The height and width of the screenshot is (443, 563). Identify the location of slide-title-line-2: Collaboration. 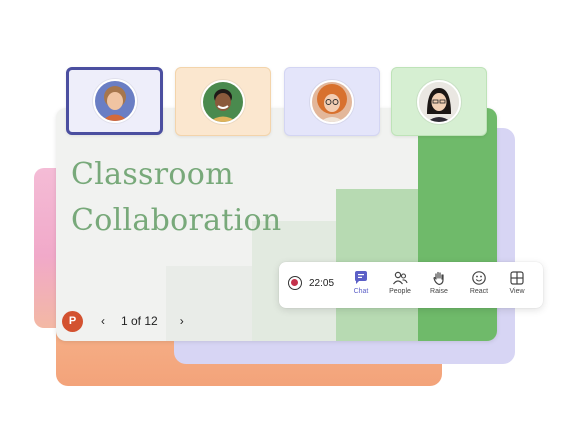
(176, 220).